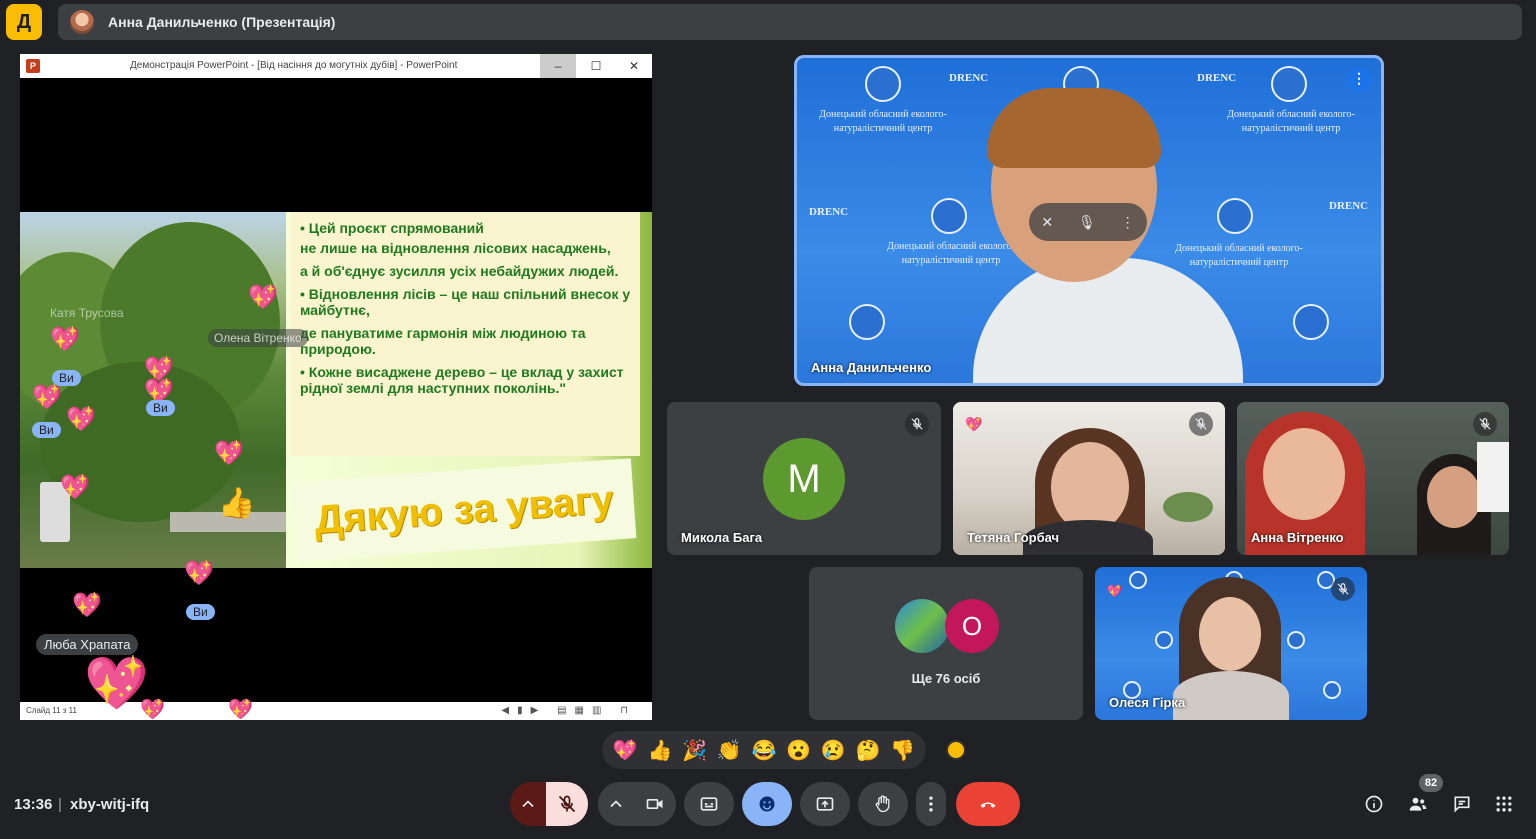  I want to click on minimize-button: –, so click(558, 66).